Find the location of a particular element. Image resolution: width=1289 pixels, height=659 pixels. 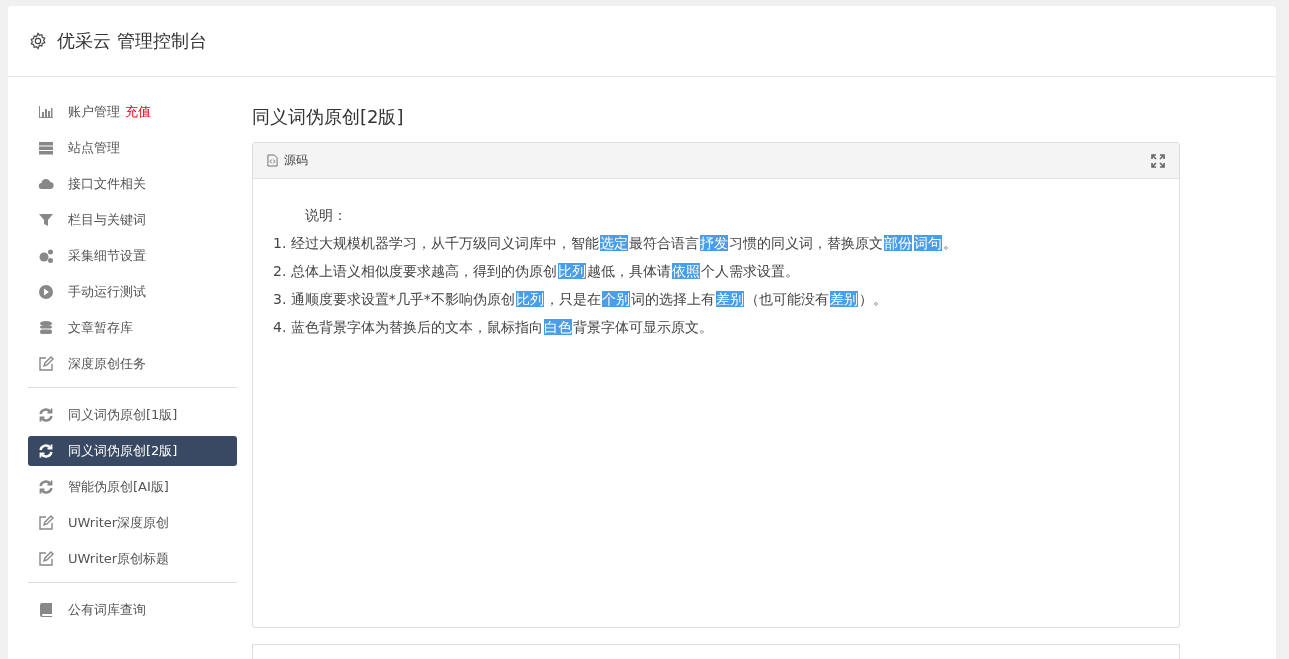

gears-icon is located at coordinates (46, 256).